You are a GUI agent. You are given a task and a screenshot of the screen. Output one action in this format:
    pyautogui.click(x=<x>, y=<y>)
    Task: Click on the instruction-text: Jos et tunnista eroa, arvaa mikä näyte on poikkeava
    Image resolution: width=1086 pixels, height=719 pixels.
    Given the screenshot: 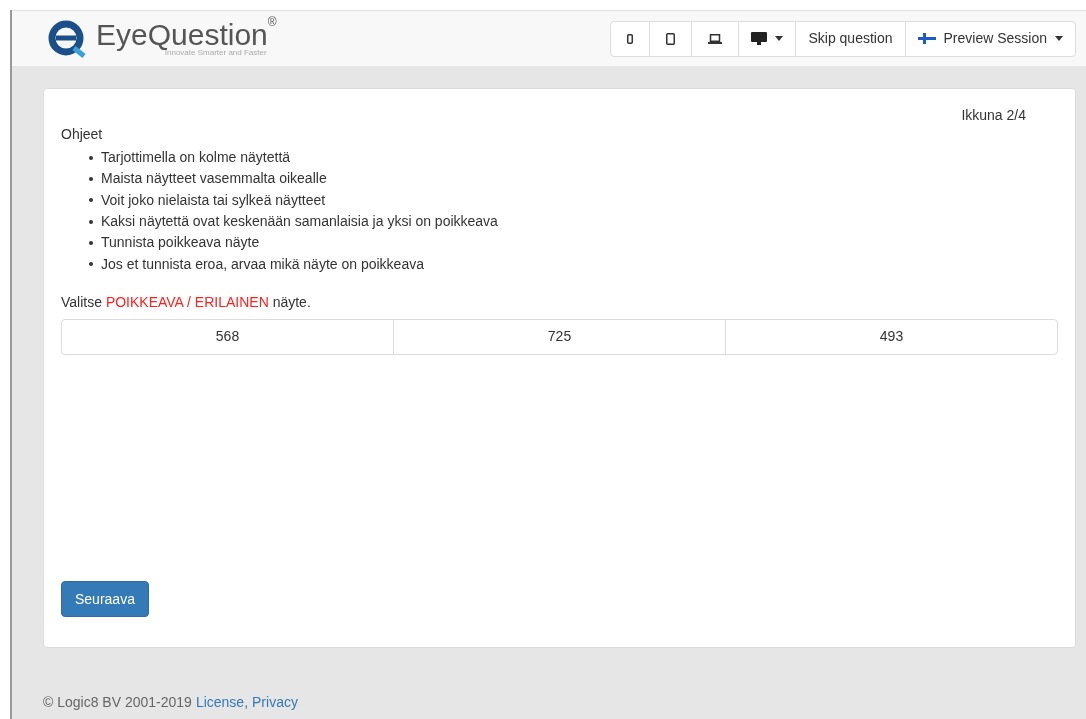 What is the action you would take?
    pyautogui.click(x=262, y=264)
    